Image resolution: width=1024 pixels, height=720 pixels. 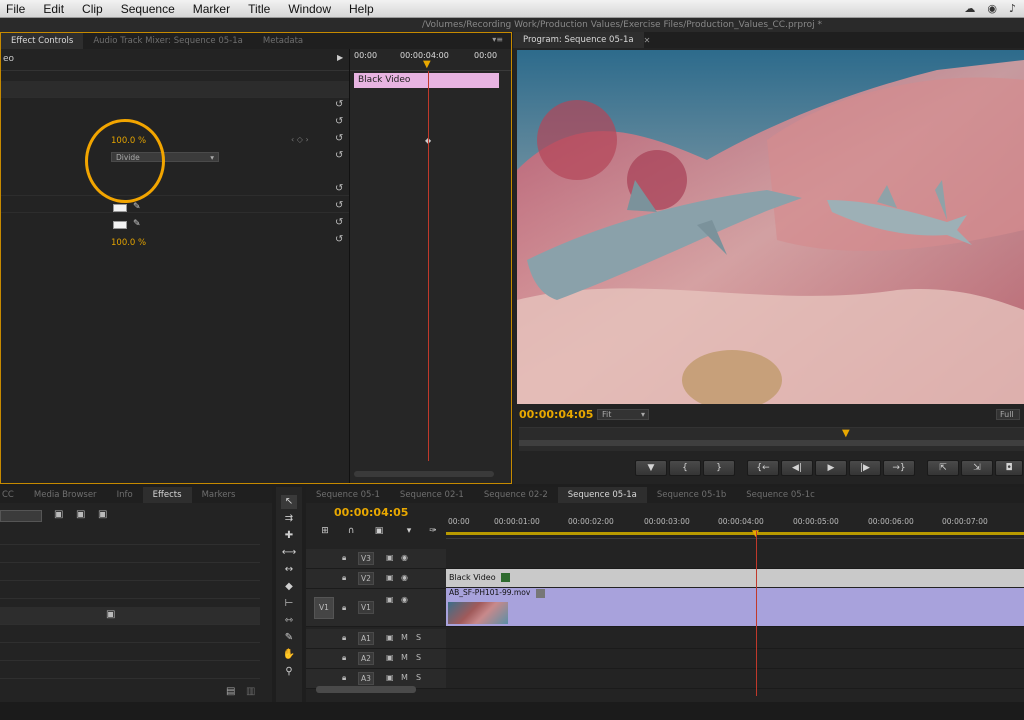 What do you see at coordinates (418, 677) in the screenshot?
I see `solo-icon: S` at bounding box center [418, 677].